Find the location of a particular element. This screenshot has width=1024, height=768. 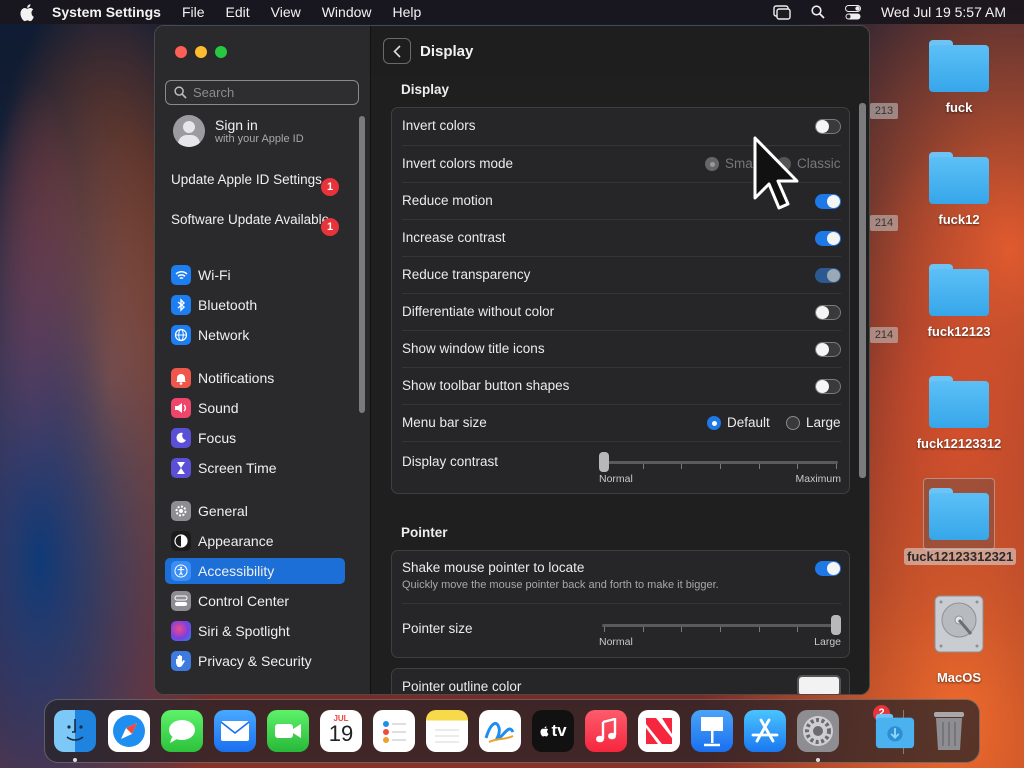

display-contrast-slider: Normal Maximum is located at coordinates (720, 468).